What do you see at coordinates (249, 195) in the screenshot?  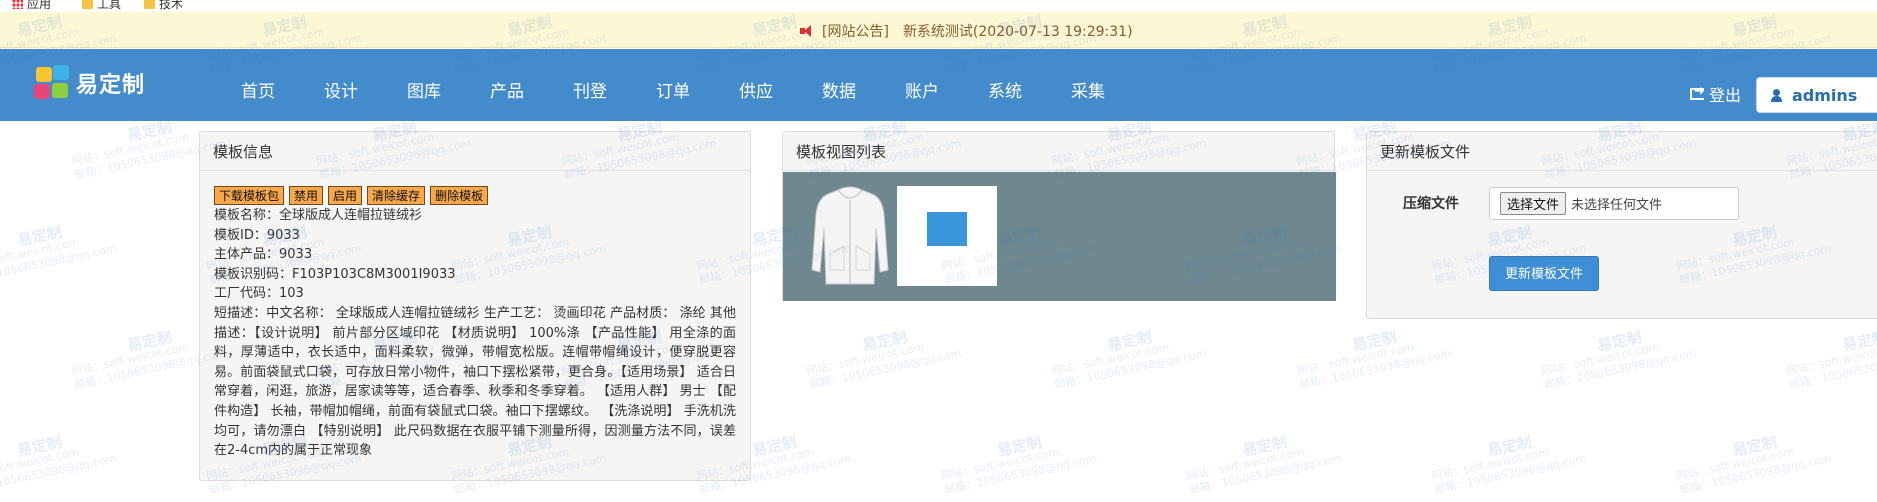 I see `download-template-button: 下载模板包` at bounding box center [249, 195].